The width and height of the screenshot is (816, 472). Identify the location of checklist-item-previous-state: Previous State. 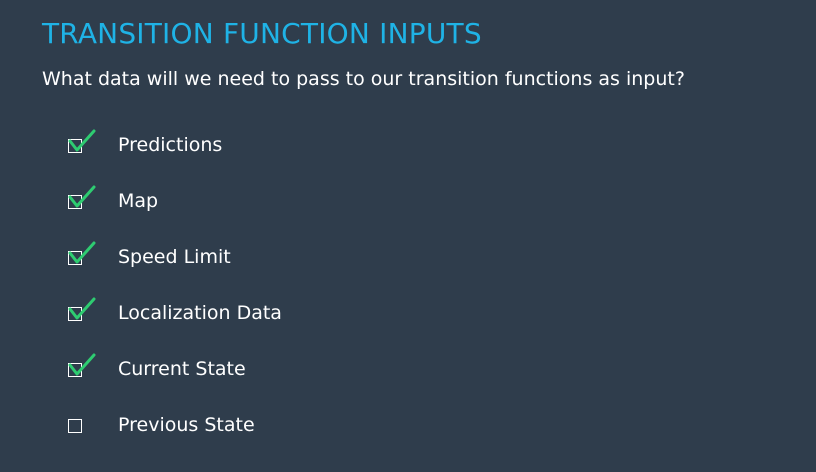
(266, 426).